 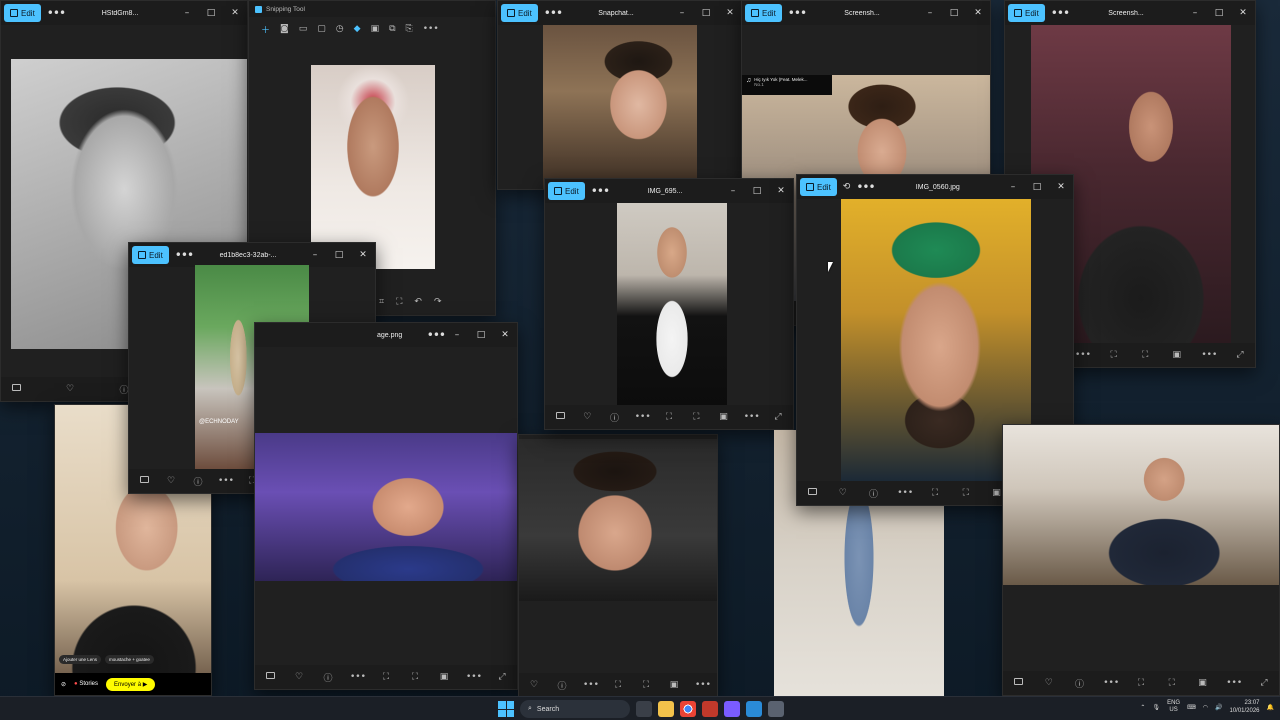 I want to click on photos-window-gaming-chair: ♡ ⓘ ••• ⛶ ⛶ ▣ ••• ⤢, so click(x=1141, y=560).